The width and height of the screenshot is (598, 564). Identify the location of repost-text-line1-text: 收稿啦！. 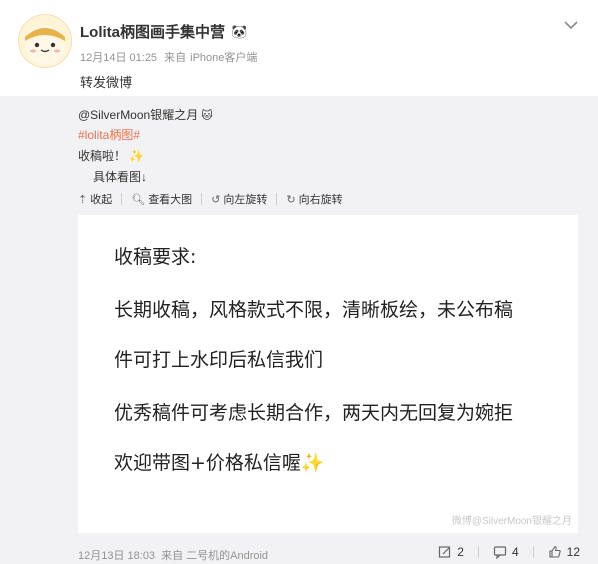
(102, 156).